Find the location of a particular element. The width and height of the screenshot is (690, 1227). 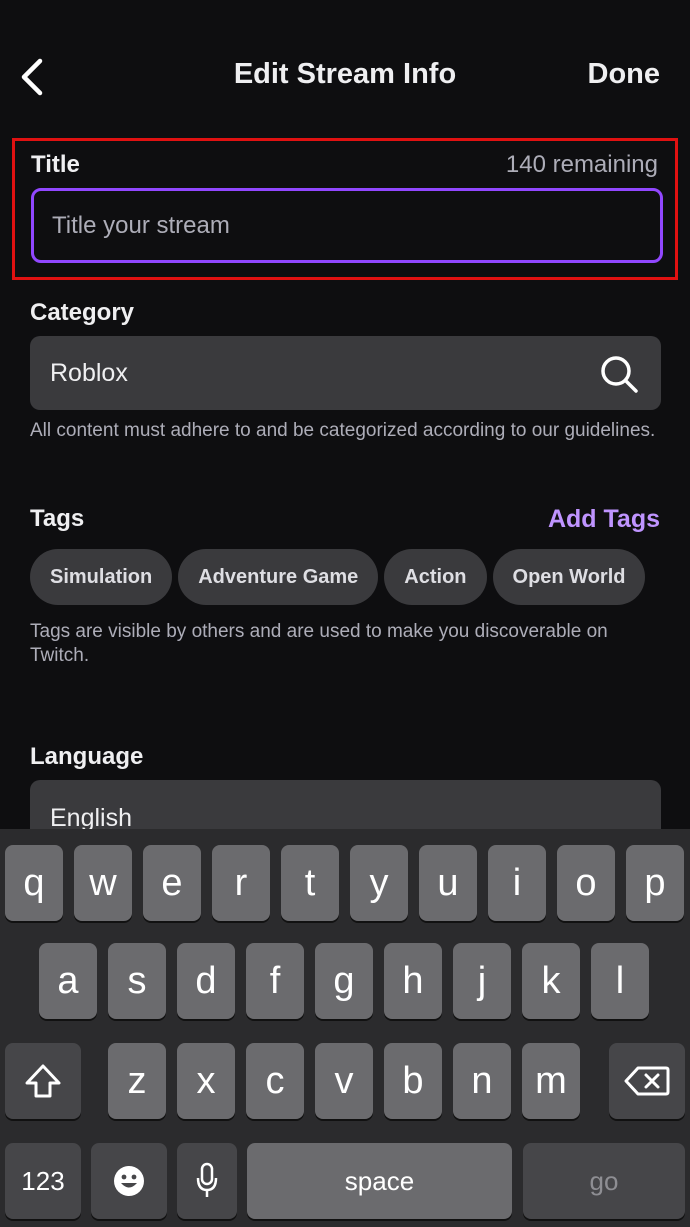

title-section: Title 140 remaining Title your stream is located at coordinates (345, 209).